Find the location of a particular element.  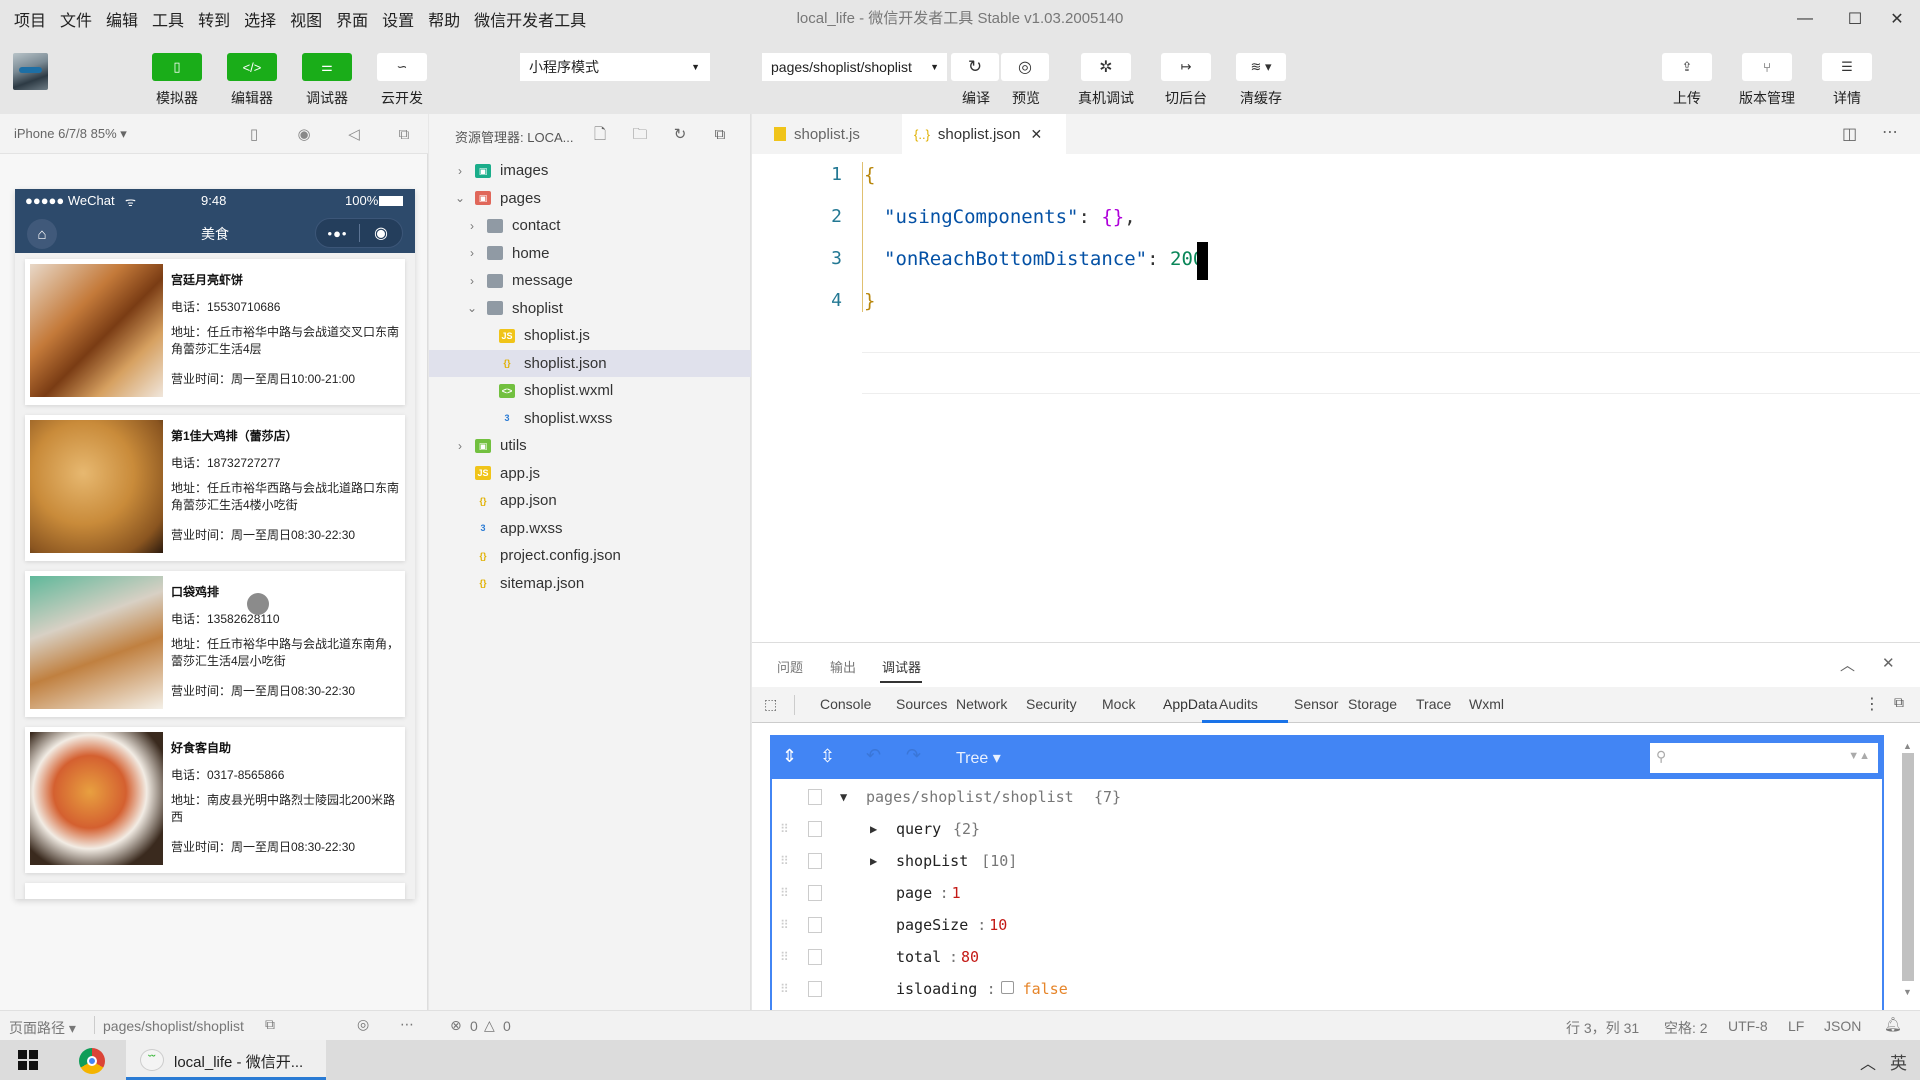

warning-icon: △ is located at coordinates (489, 1025).